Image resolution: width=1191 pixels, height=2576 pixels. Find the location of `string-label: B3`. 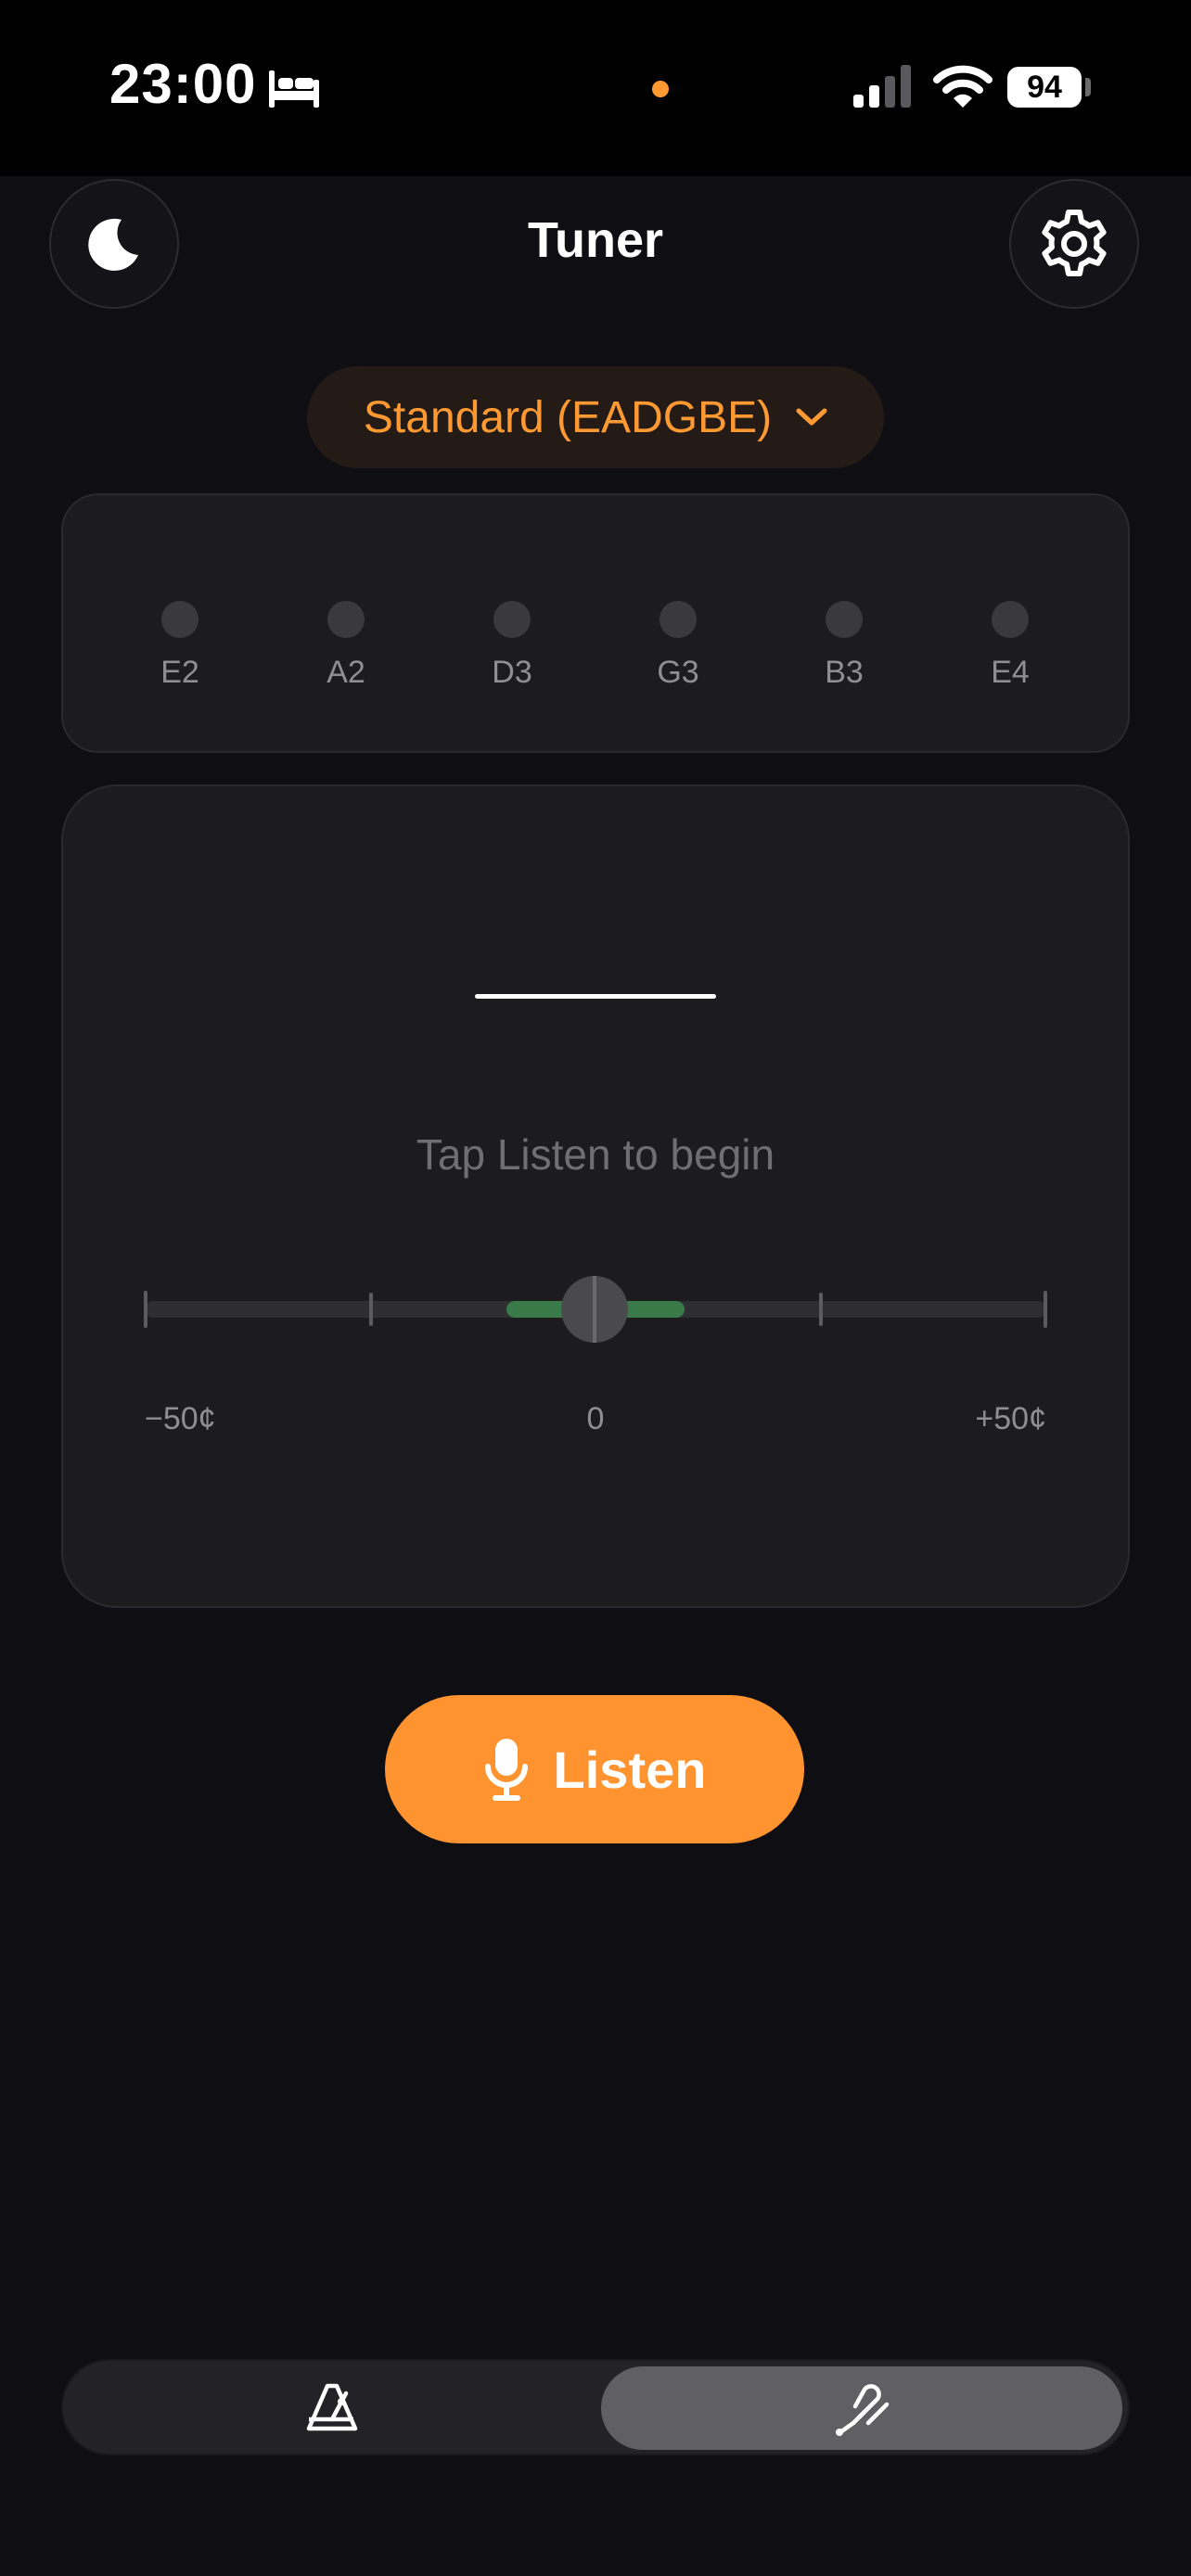

string-label: B3 is located at coordinates (844, 672).